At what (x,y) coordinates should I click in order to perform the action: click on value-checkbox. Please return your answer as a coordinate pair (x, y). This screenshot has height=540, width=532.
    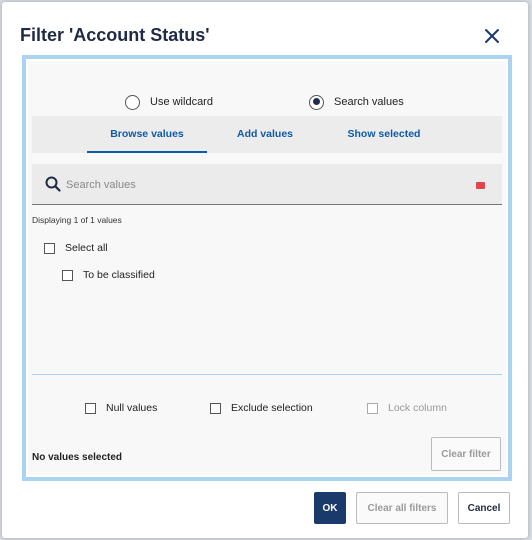
    Looking at the image, I should click on (67, 275).